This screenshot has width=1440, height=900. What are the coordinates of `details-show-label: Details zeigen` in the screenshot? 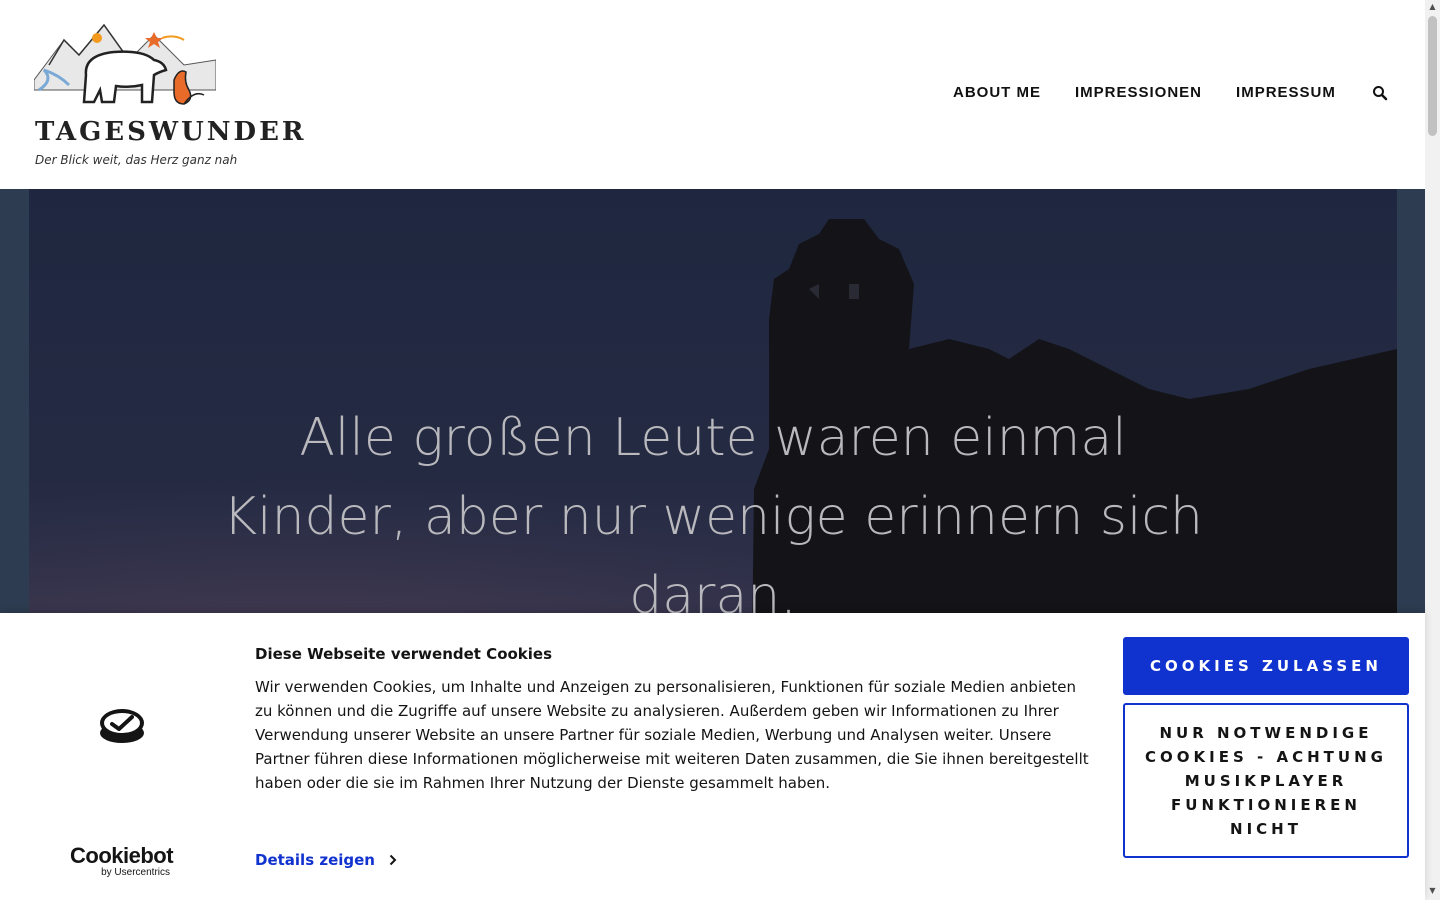 It's located at (315, 860).